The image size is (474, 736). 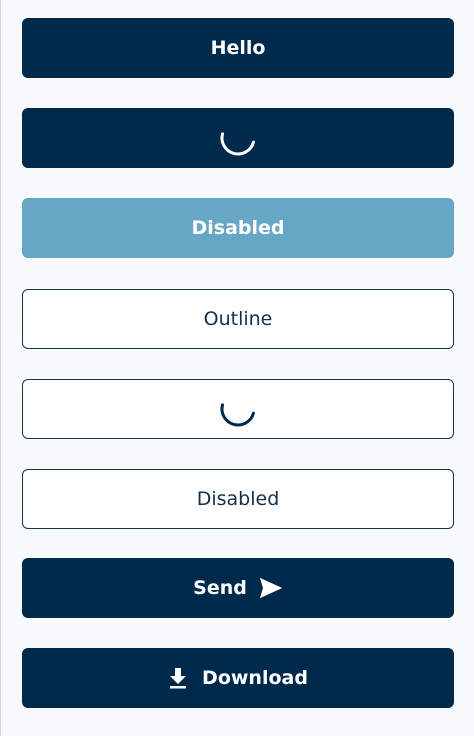 I want to click on hello-button-label: Hello, so click(x=238, y=48).